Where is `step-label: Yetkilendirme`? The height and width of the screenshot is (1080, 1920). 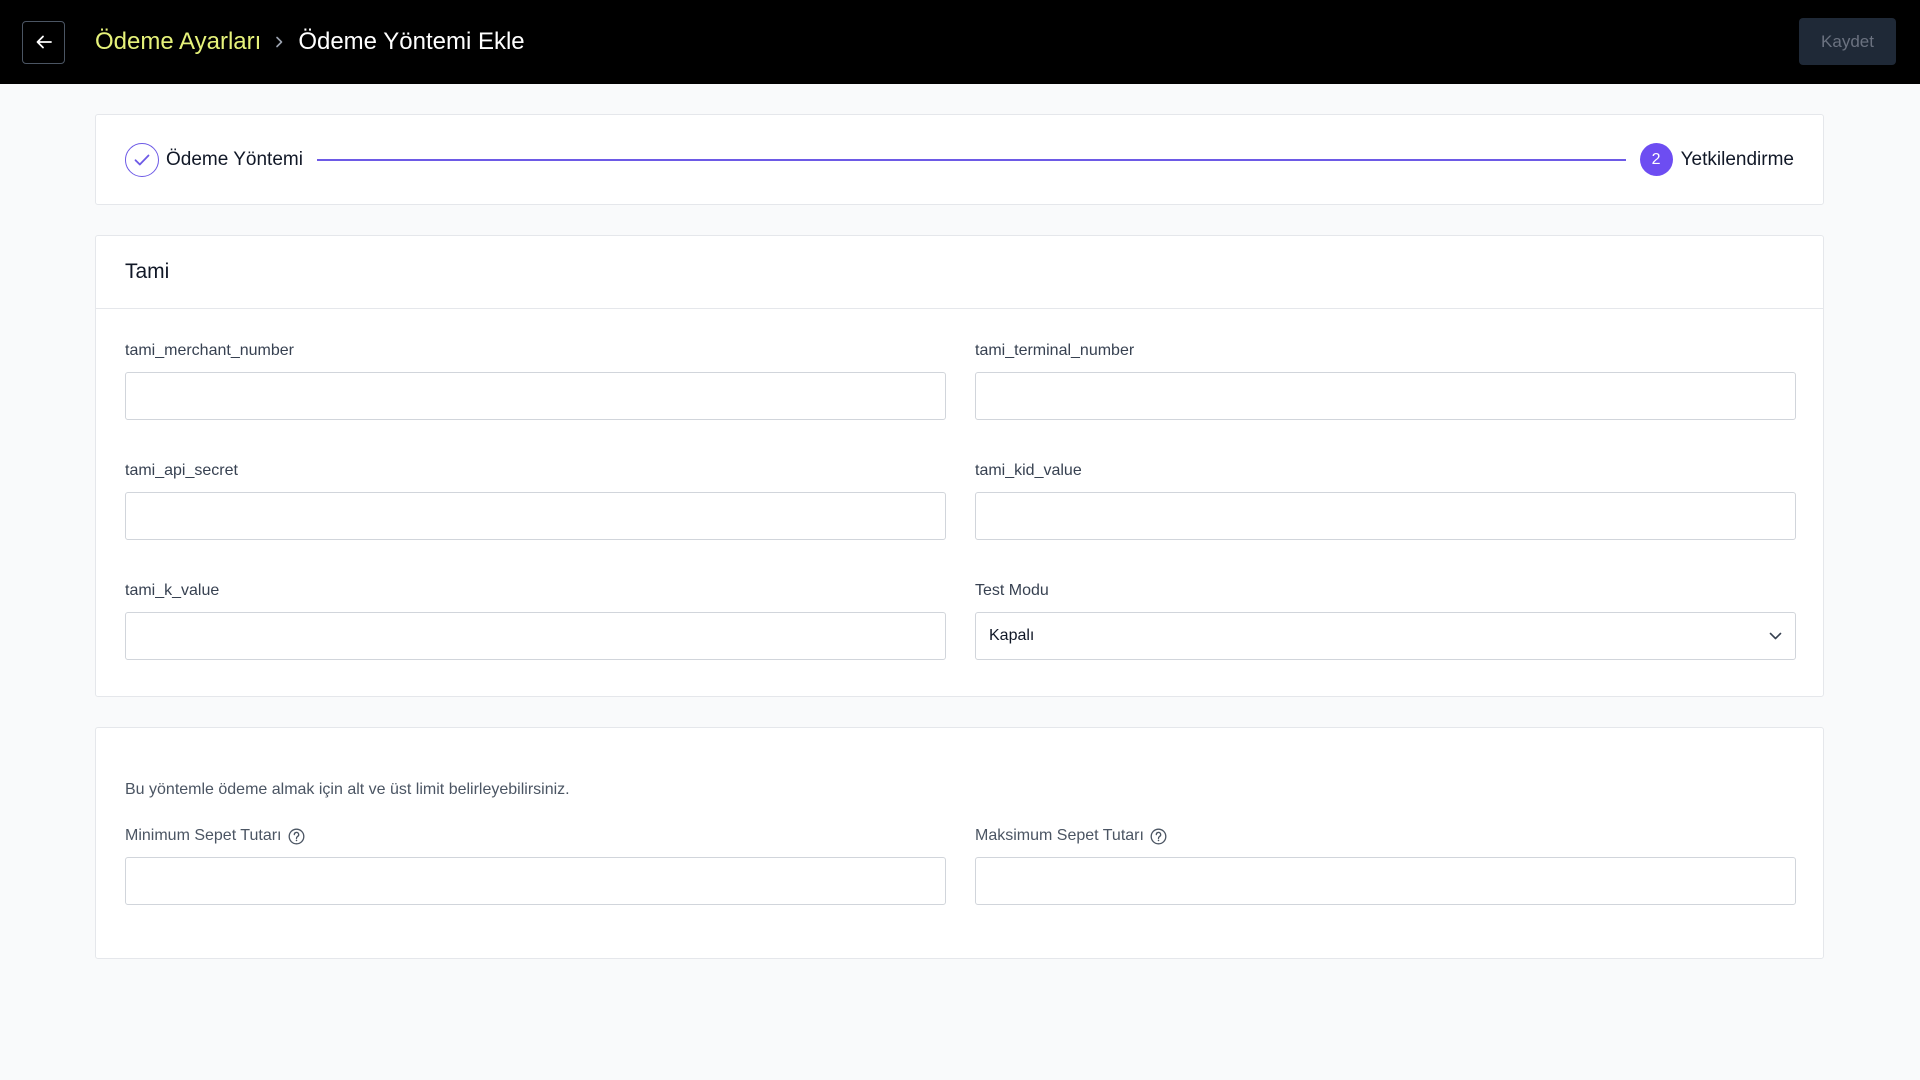
step-label: Yetkilendirme is located at coordinates (1737, 159).